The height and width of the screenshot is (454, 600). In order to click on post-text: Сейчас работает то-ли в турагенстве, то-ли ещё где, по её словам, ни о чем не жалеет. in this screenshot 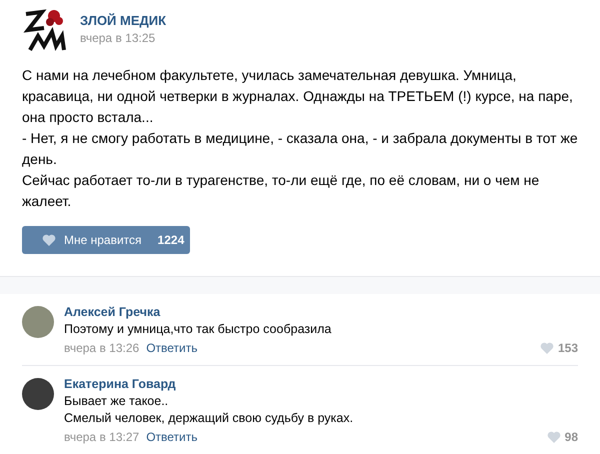, I will do `click(281, 191)`.